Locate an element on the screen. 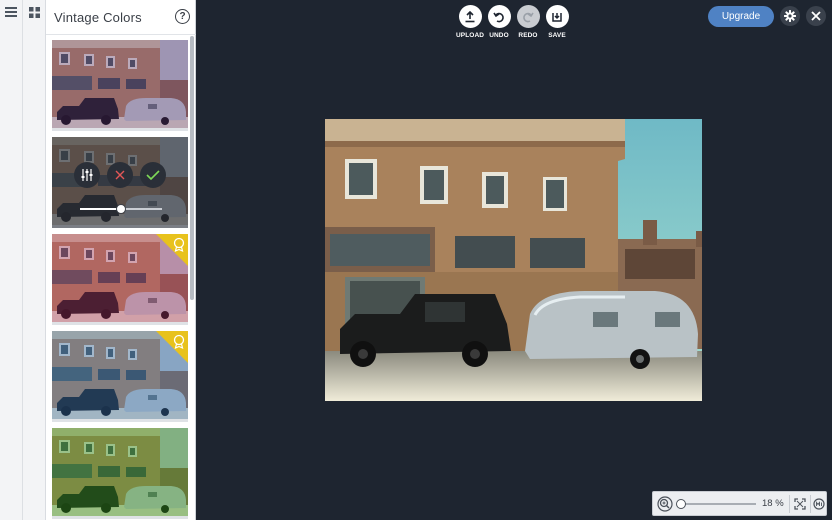  upload-label: UPLOAD is located at coordinates (470, 35).